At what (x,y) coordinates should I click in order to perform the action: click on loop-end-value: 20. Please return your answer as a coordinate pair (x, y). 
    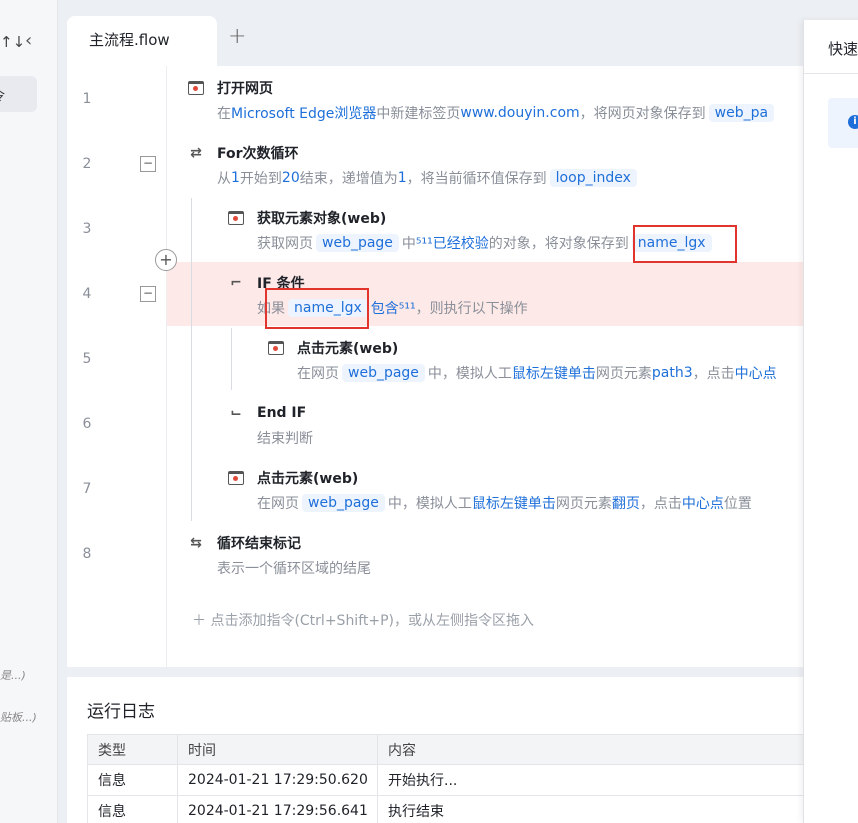
    Looking at the image, I should click on (290, 178).